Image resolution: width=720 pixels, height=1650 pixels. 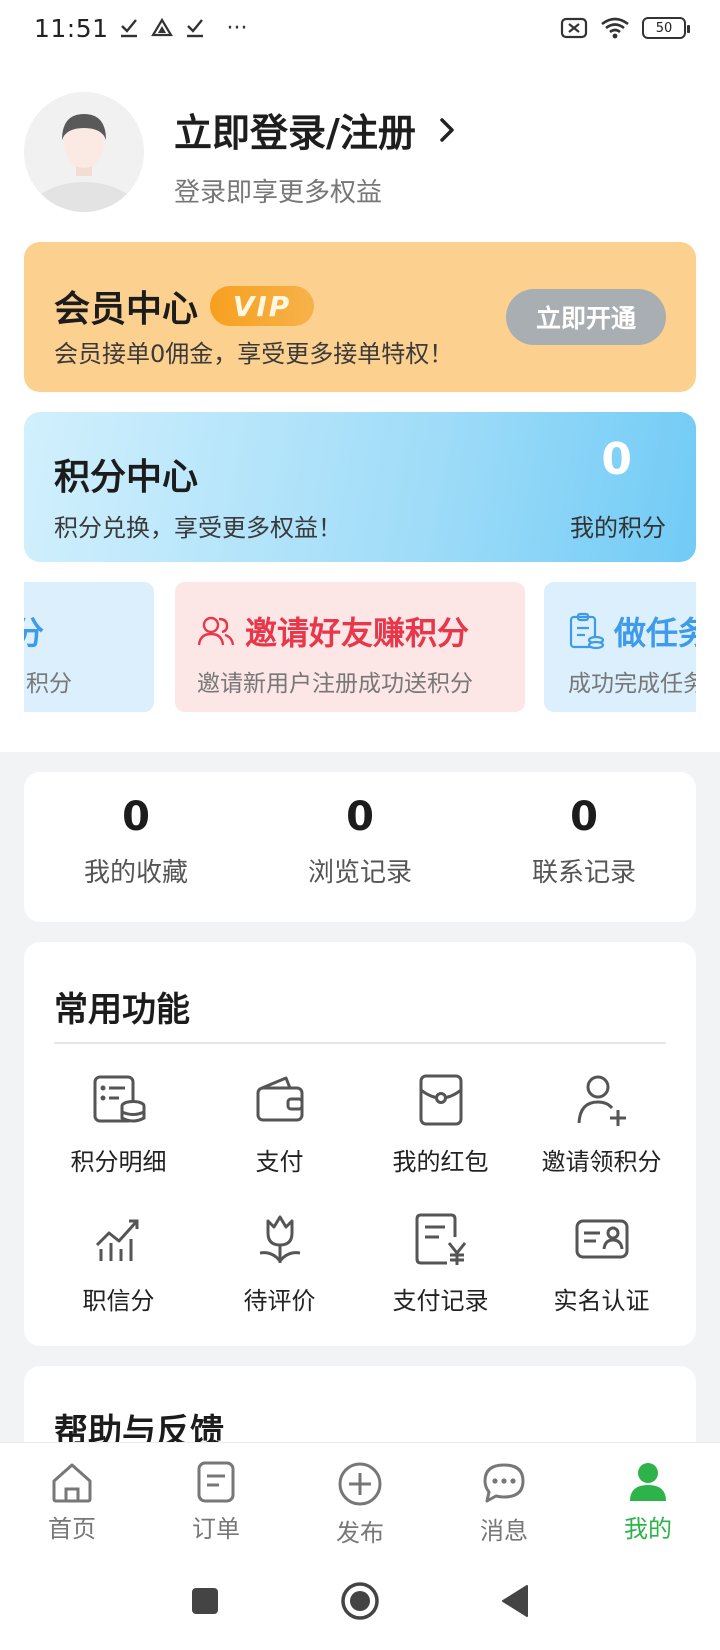 I want to click on tab-label: 订单, so click(x=216, y=1529).